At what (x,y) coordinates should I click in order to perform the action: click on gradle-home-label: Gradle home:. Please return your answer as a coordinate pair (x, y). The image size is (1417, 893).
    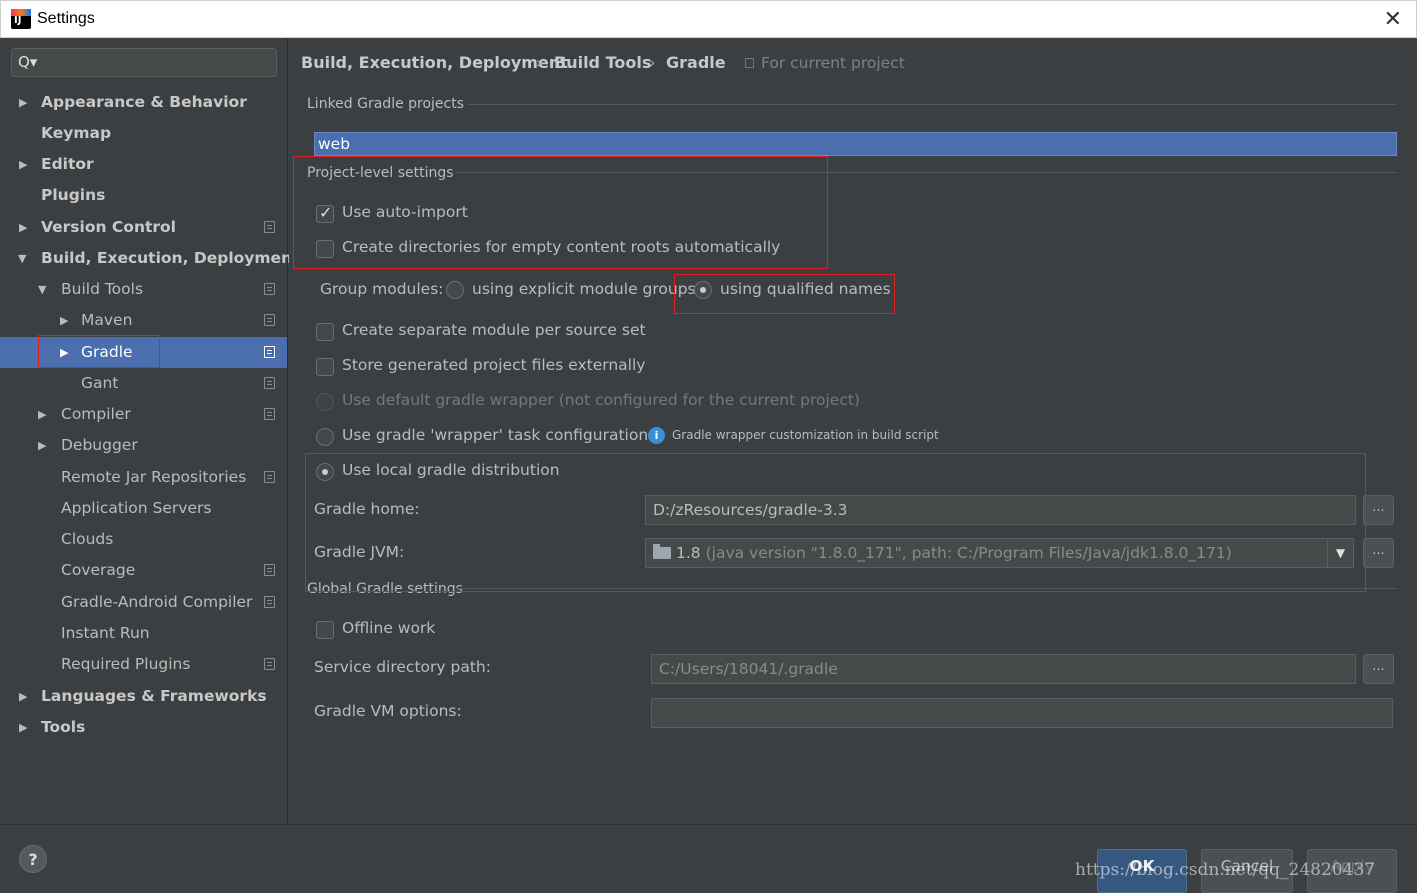
    Looking at the image, I should click on (367, 509).